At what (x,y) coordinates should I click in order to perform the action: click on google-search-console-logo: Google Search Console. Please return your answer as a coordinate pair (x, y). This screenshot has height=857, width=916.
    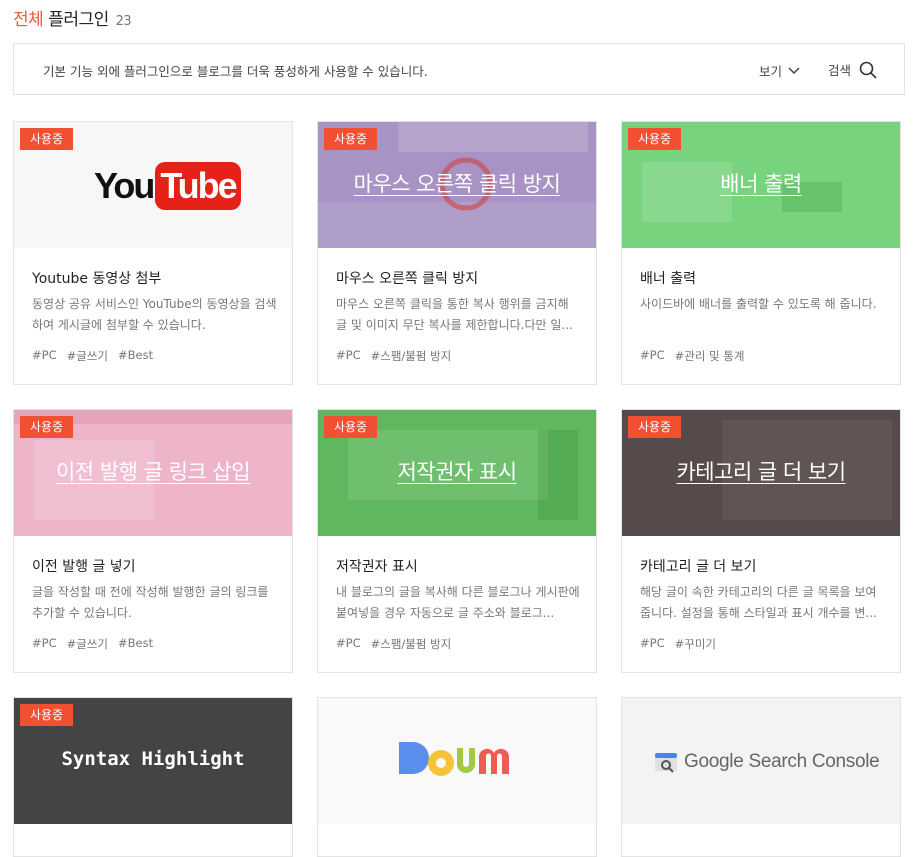
    Looking at the image, I should click on (767, 762).